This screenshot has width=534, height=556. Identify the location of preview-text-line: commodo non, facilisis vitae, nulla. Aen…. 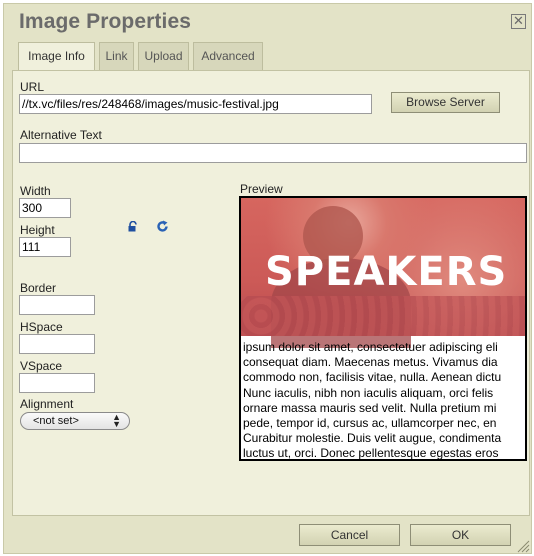
(372, 377).